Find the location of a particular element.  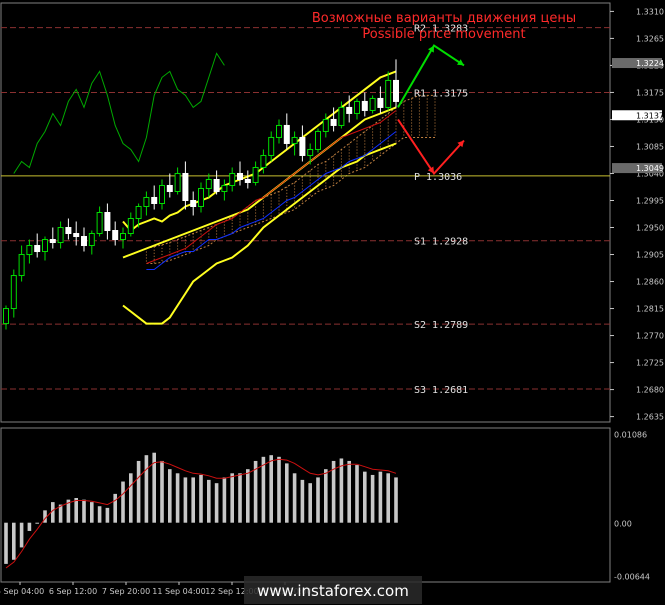

level-label-p: P 1.3036 is located at coordinates (438, 177).